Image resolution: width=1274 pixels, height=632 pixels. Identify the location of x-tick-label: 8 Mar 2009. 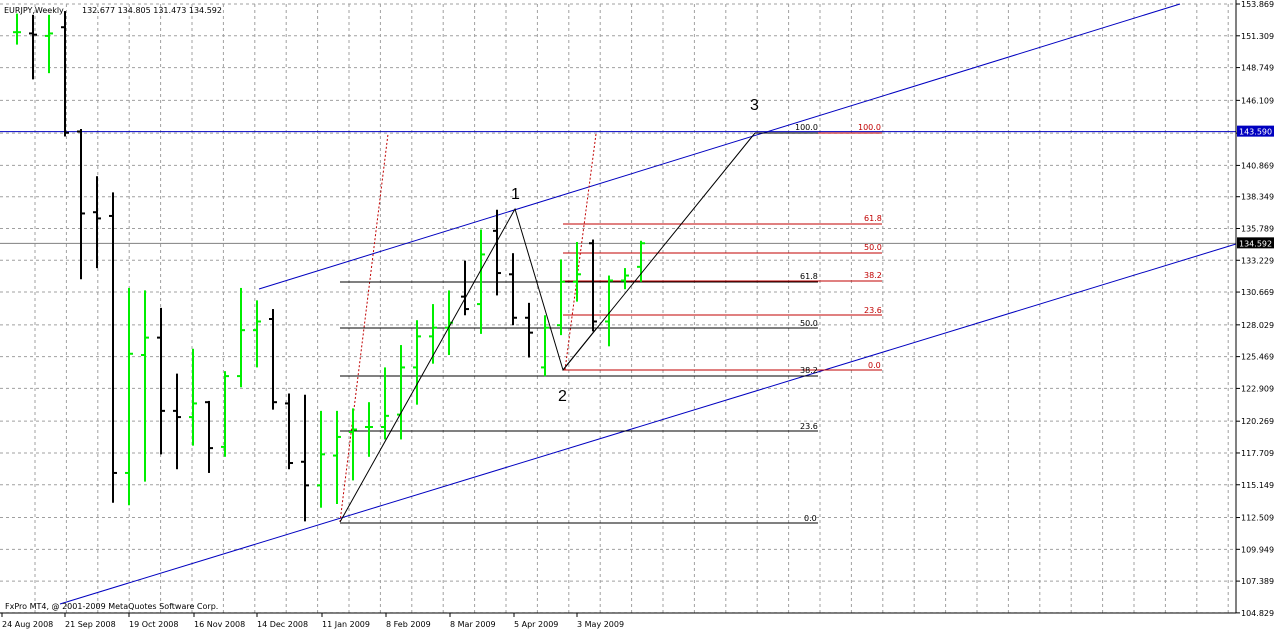
(473, 624).